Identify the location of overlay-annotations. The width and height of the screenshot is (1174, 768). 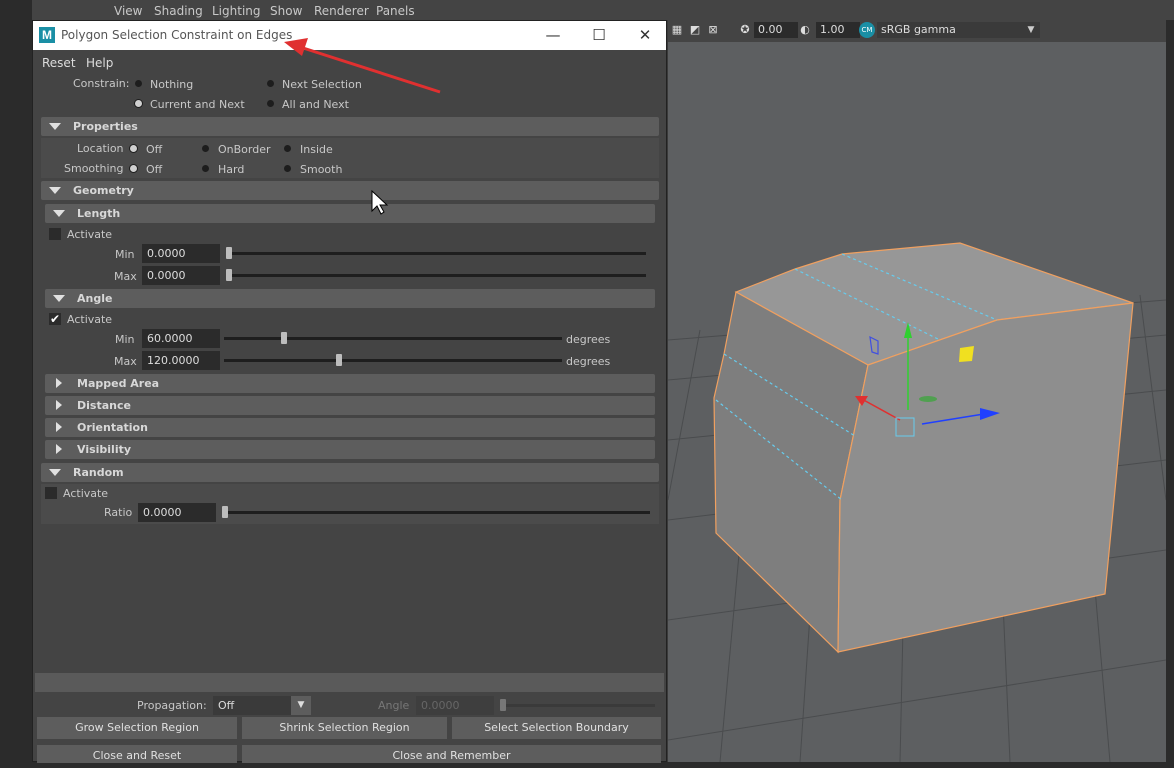
(362, 126).